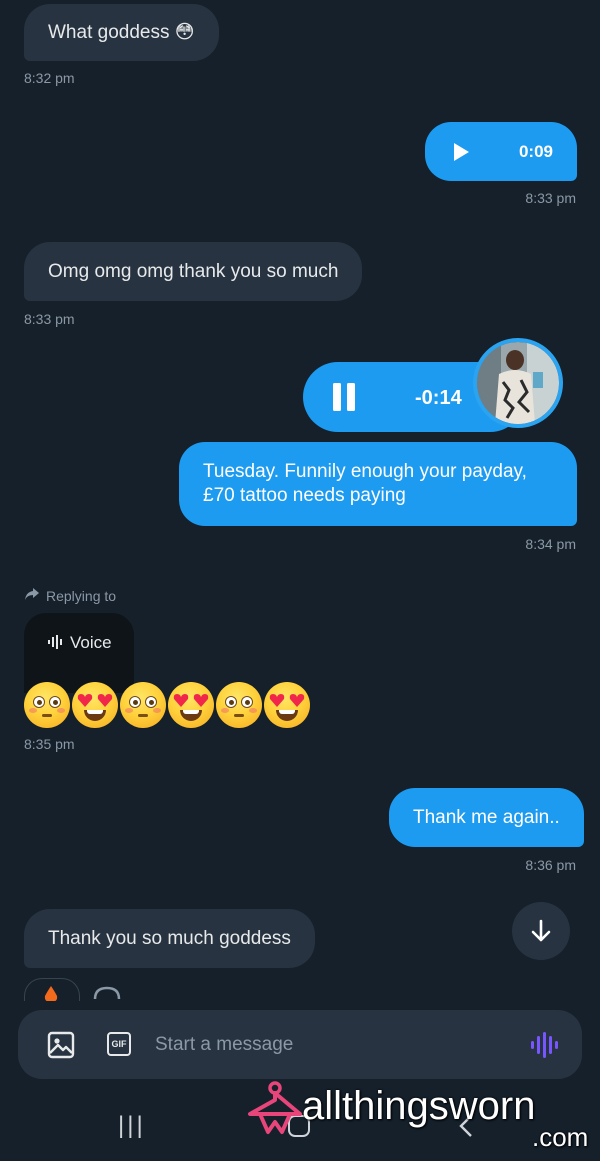 The image size is (600, 1161). I want to click on watermark-suffix: .com, so click(560, 1137).